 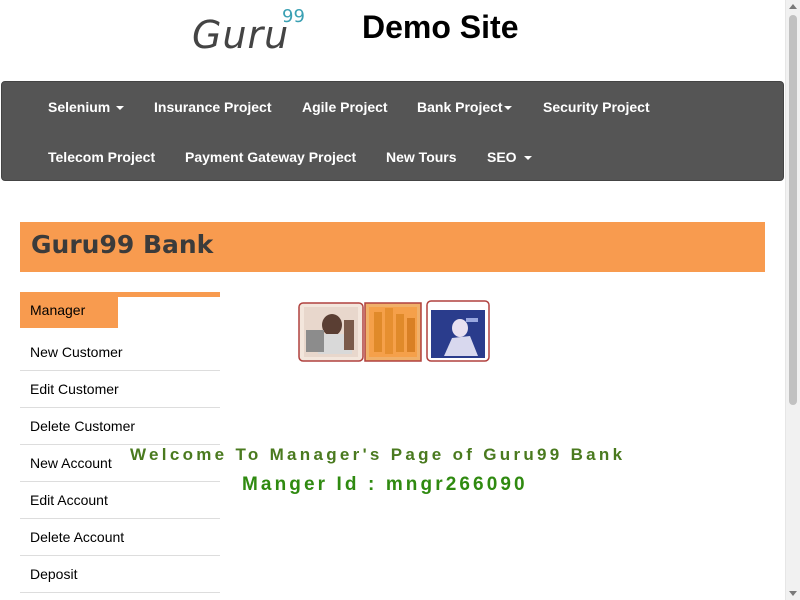 What do you see at coordinates (793, 6) in the screenshot?
I see `scroll-up-icon` at bounding box center [793, 6].